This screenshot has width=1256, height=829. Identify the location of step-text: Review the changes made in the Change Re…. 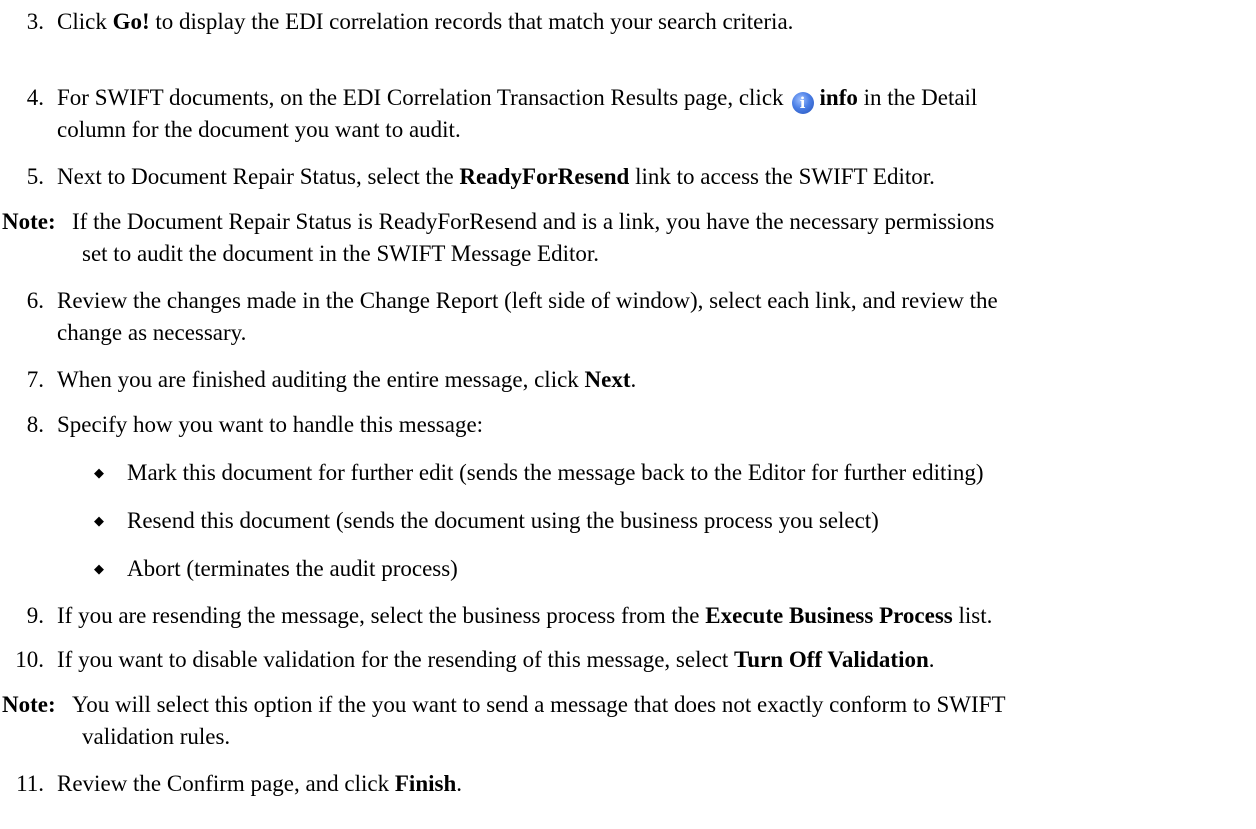
(527, 316).